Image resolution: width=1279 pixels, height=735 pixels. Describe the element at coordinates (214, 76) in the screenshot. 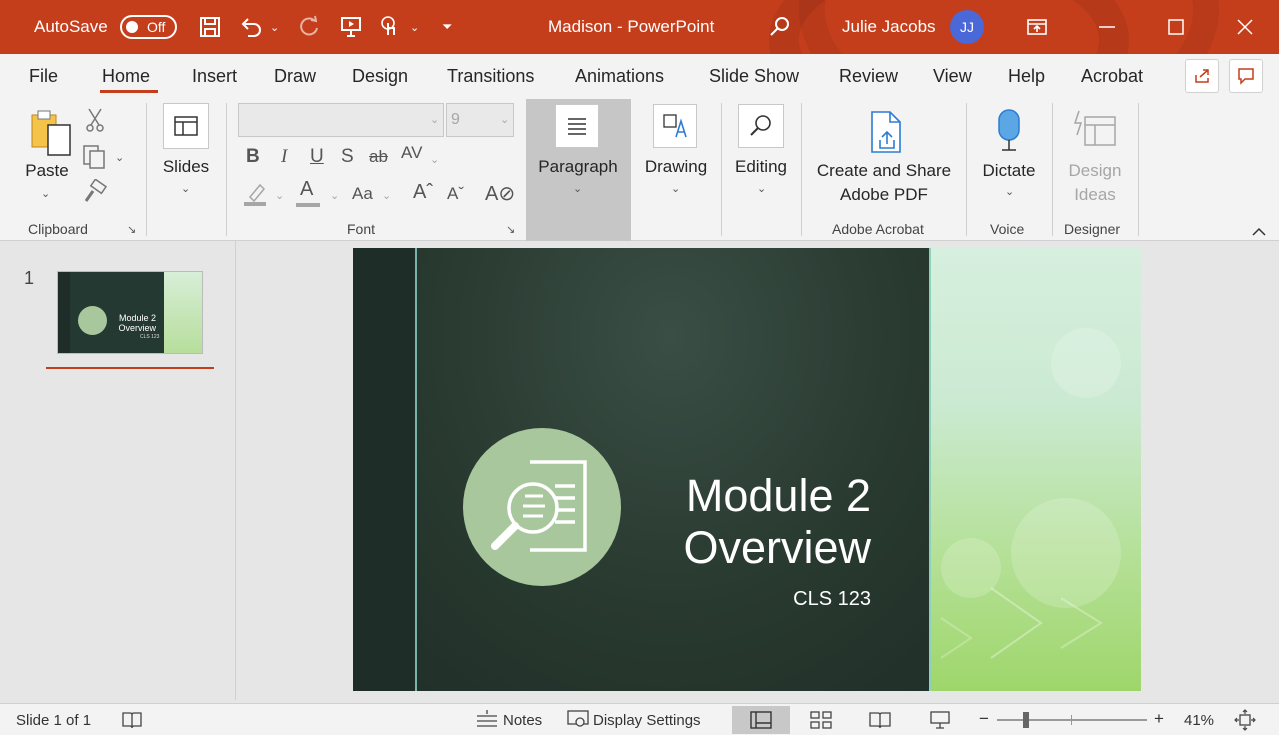

I see `tab-insert: Insert` at that location.